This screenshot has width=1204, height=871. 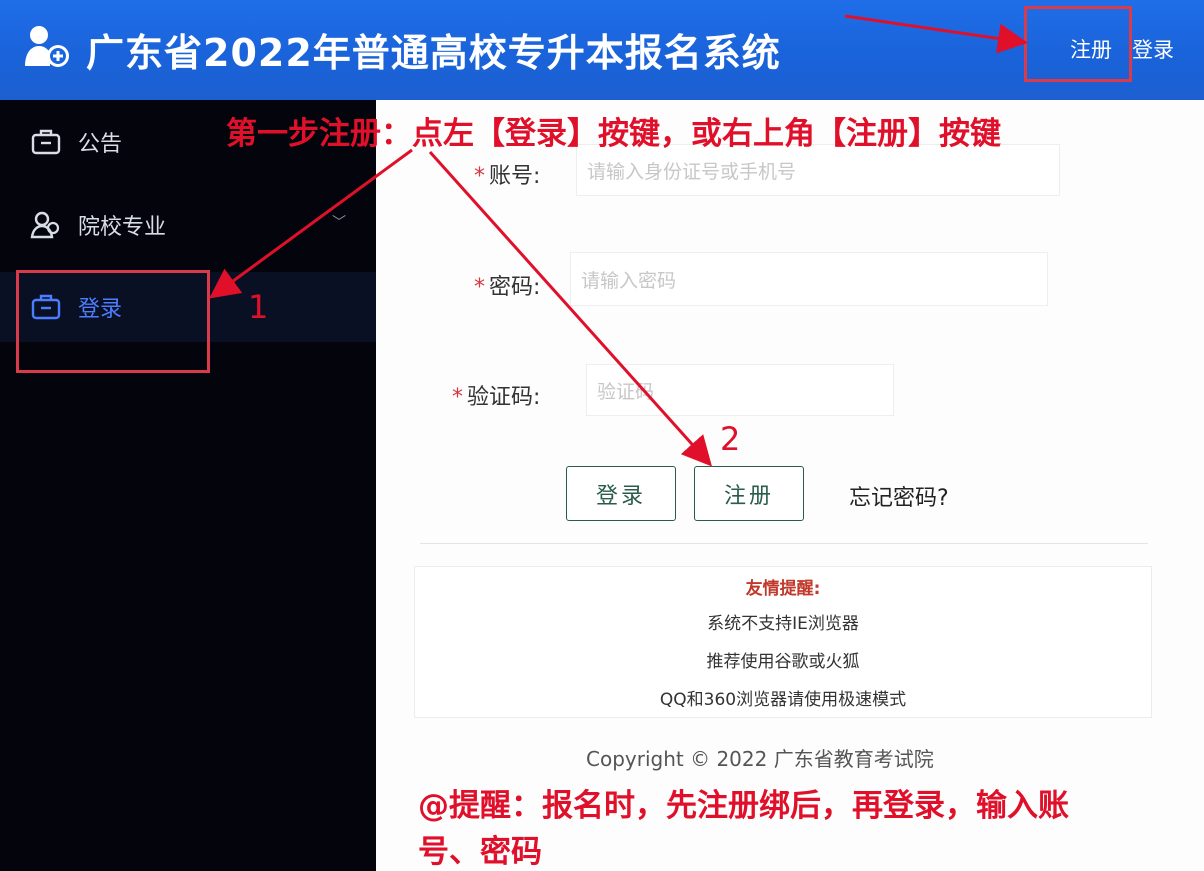 What do you see at coordinates (749, 493) in the screenshot?
I see `register-button: 注册` at bounding box center [749, 493].